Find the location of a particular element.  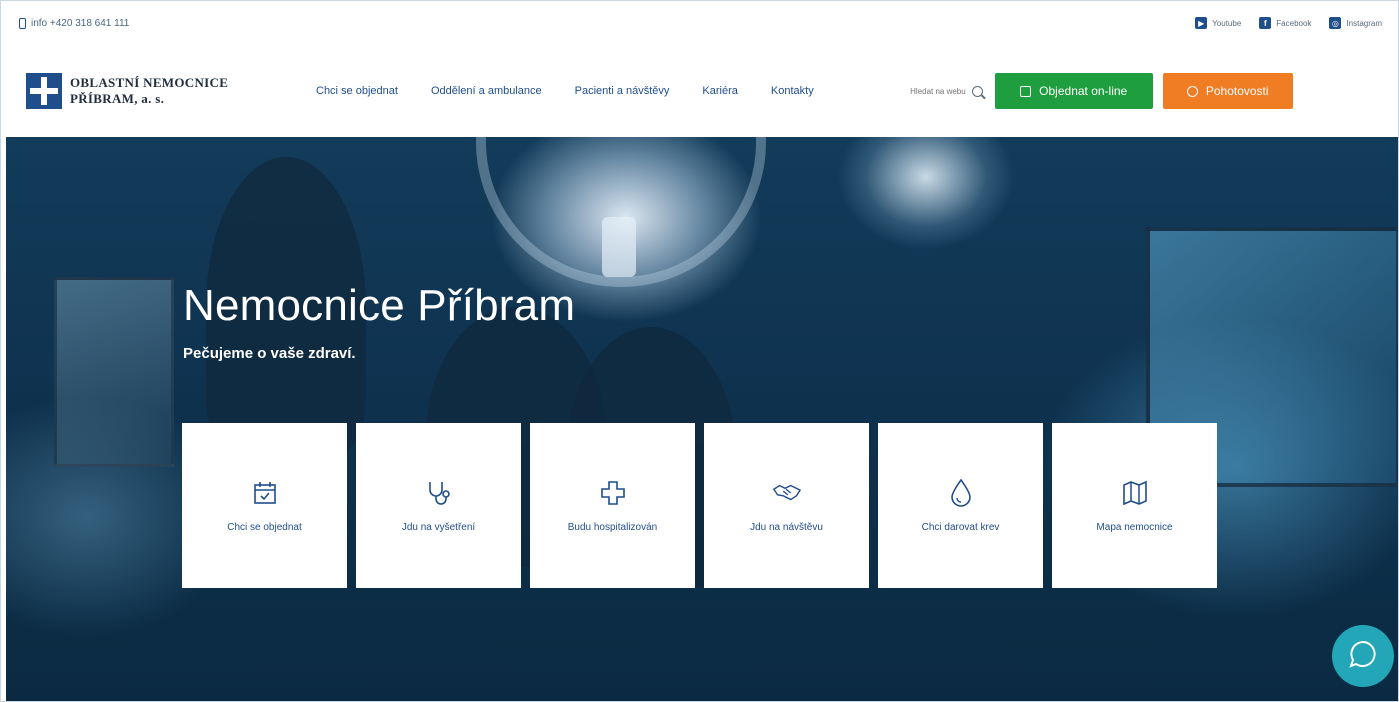

logo-line-2: PŘÍBRAM, a. s. is located at coordinates (117, 98).